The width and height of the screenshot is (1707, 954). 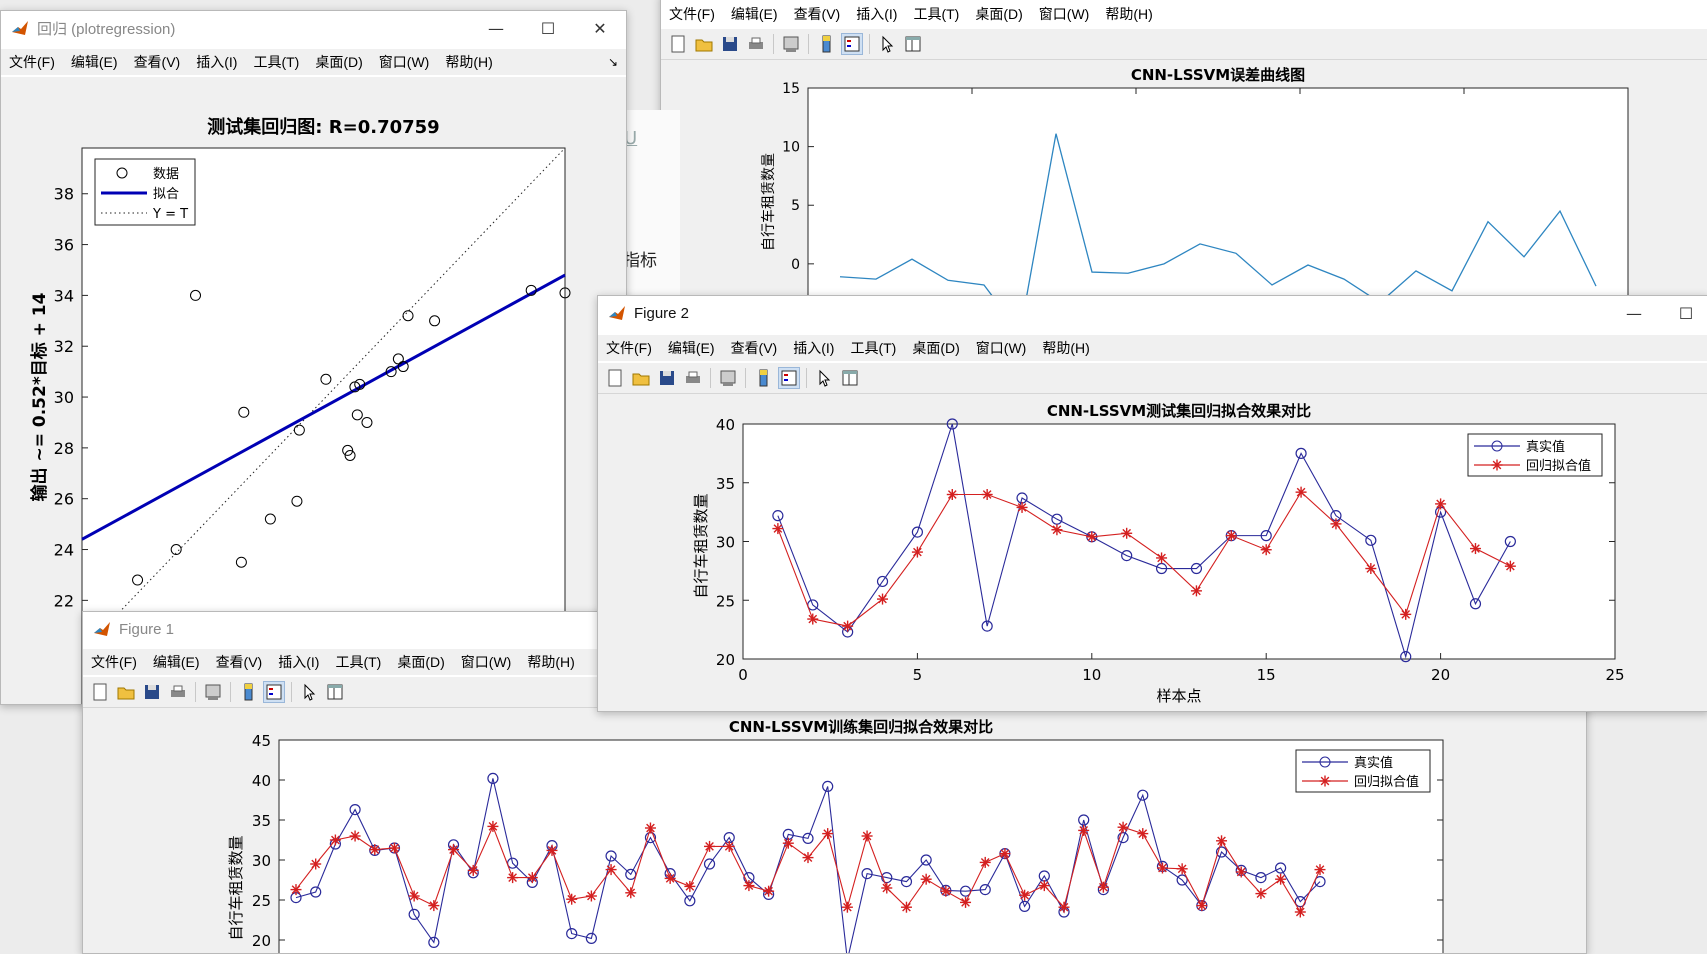 What do you see at coordinates (261, 821) in the screenshot?
I see `y-tick-label: 35` at bounding box center [261, 821].